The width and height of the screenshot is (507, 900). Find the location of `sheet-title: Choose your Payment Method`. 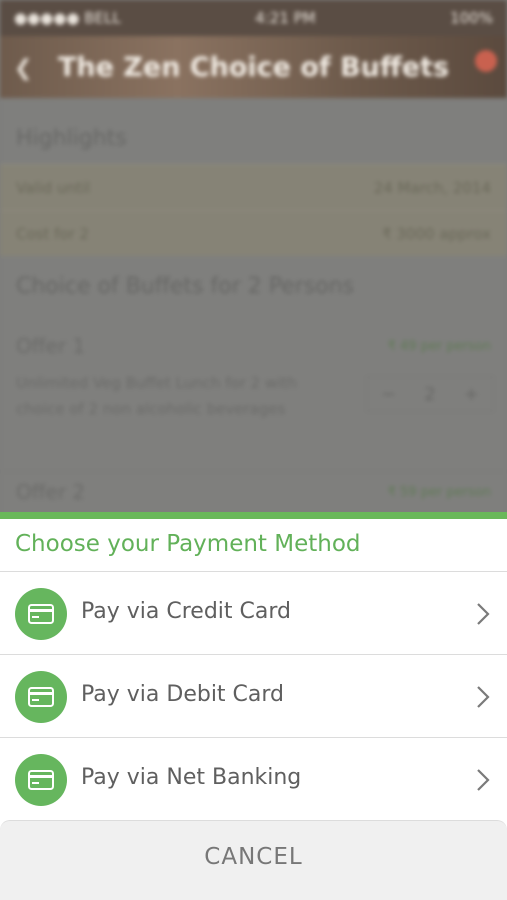

sheet-title: Choose your Payment Method is located at coordinates (188, 544).